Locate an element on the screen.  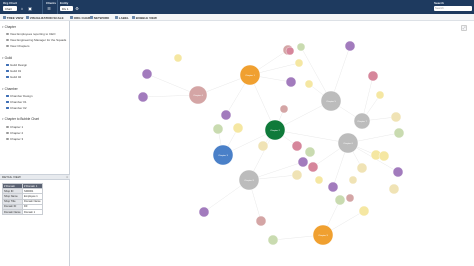
bubble-icon is located at coordinates (133, 17).